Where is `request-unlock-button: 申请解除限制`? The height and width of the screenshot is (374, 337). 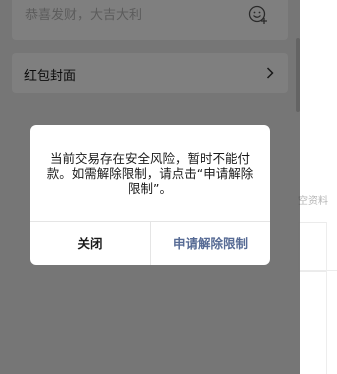 request-unlock-button: 申请解除限制 is located at coordinates (210, 243).